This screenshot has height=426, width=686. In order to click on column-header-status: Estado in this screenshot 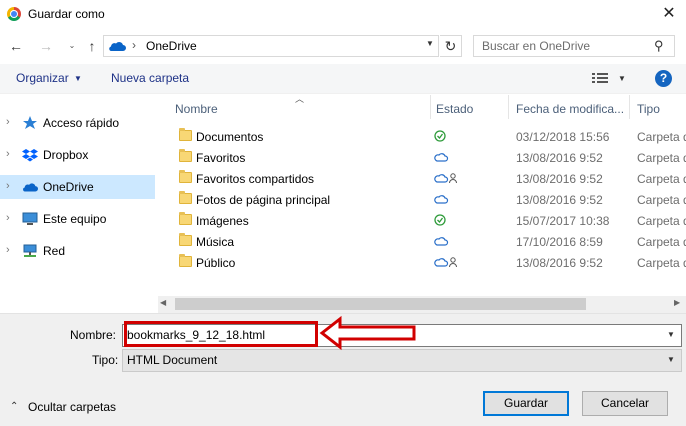, I will do `click(454, 109)`.